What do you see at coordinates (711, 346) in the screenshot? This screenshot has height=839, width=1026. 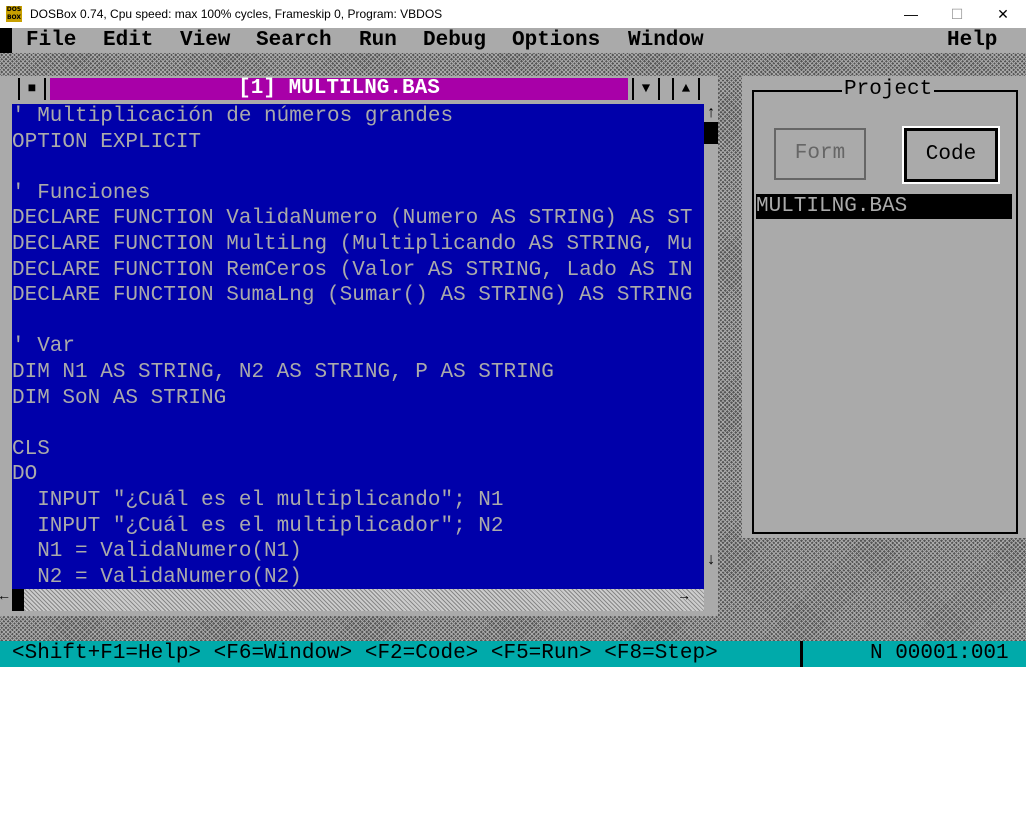 I see `vertical-scrollbar: ↑ ↓` at bounding box center [711, 346].